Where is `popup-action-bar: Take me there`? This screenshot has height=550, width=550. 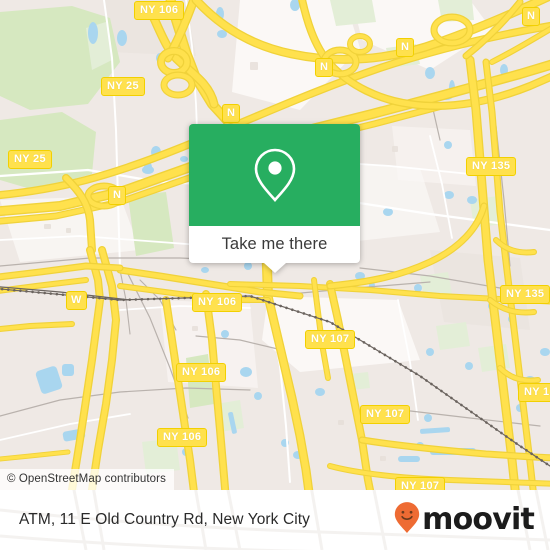 popup-action-bar: Take me there is located at coordinates (274, 249).